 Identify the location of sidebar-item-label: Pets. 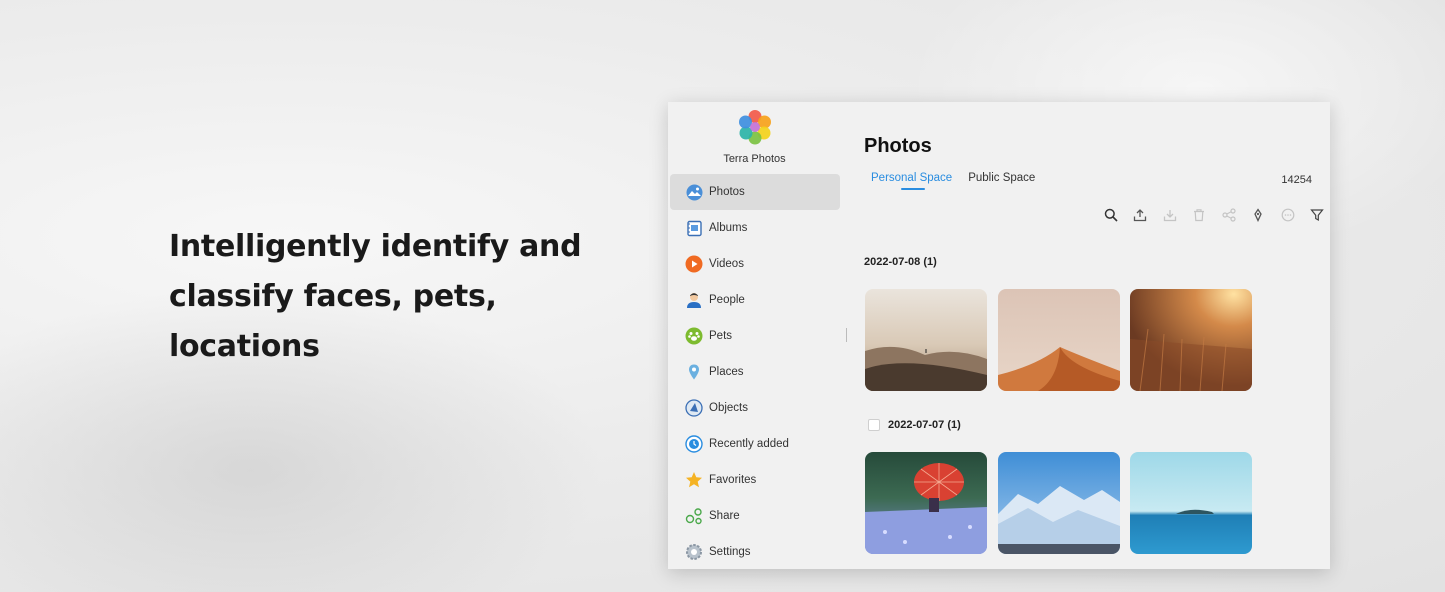
(721, 336).